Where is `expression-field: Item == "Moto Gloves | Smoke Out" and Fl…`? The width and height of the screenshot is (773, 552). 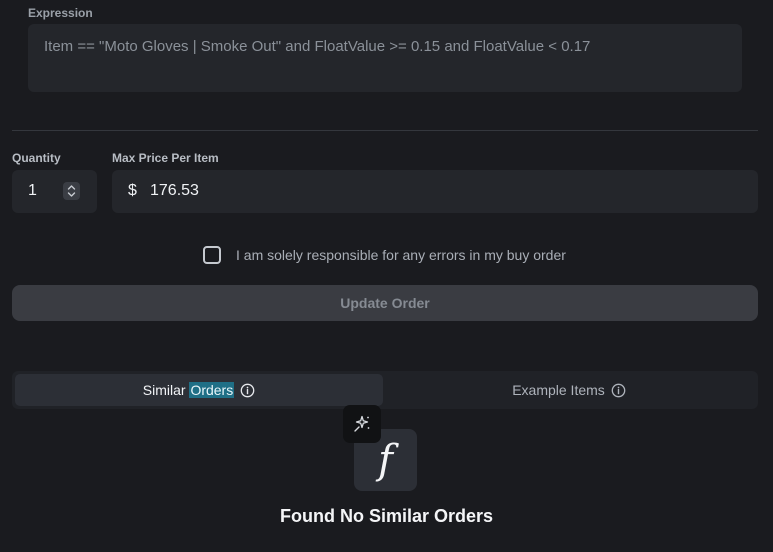
expression-field: Item == "Moto Gloves | Smoke Out" and Fl… is located at coordinates (385, 58).